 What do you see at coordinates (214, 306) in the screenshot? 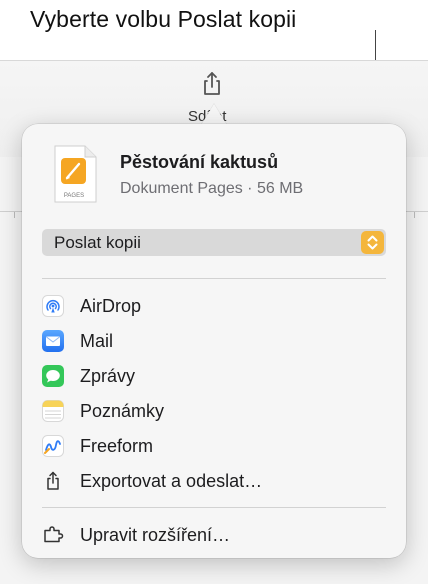
I see `share-item-airdrop: AirDrop` at bounding box center [214, 306].